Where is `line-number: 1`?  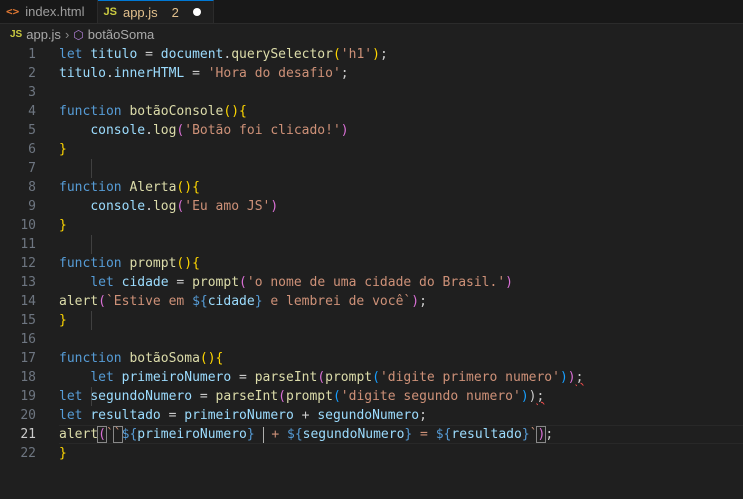
line-number: 1 is located at coordinates (32, 54).